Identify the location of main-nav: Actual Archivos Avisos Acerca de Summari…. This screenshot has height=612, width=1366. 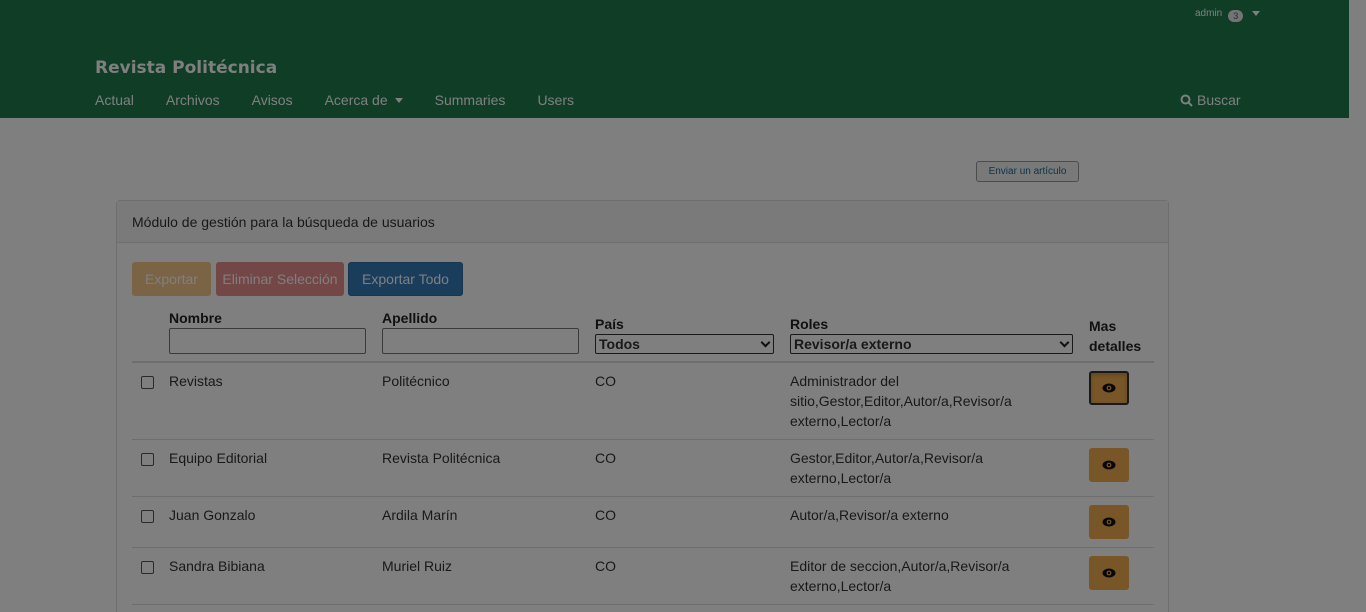
(350, 100).